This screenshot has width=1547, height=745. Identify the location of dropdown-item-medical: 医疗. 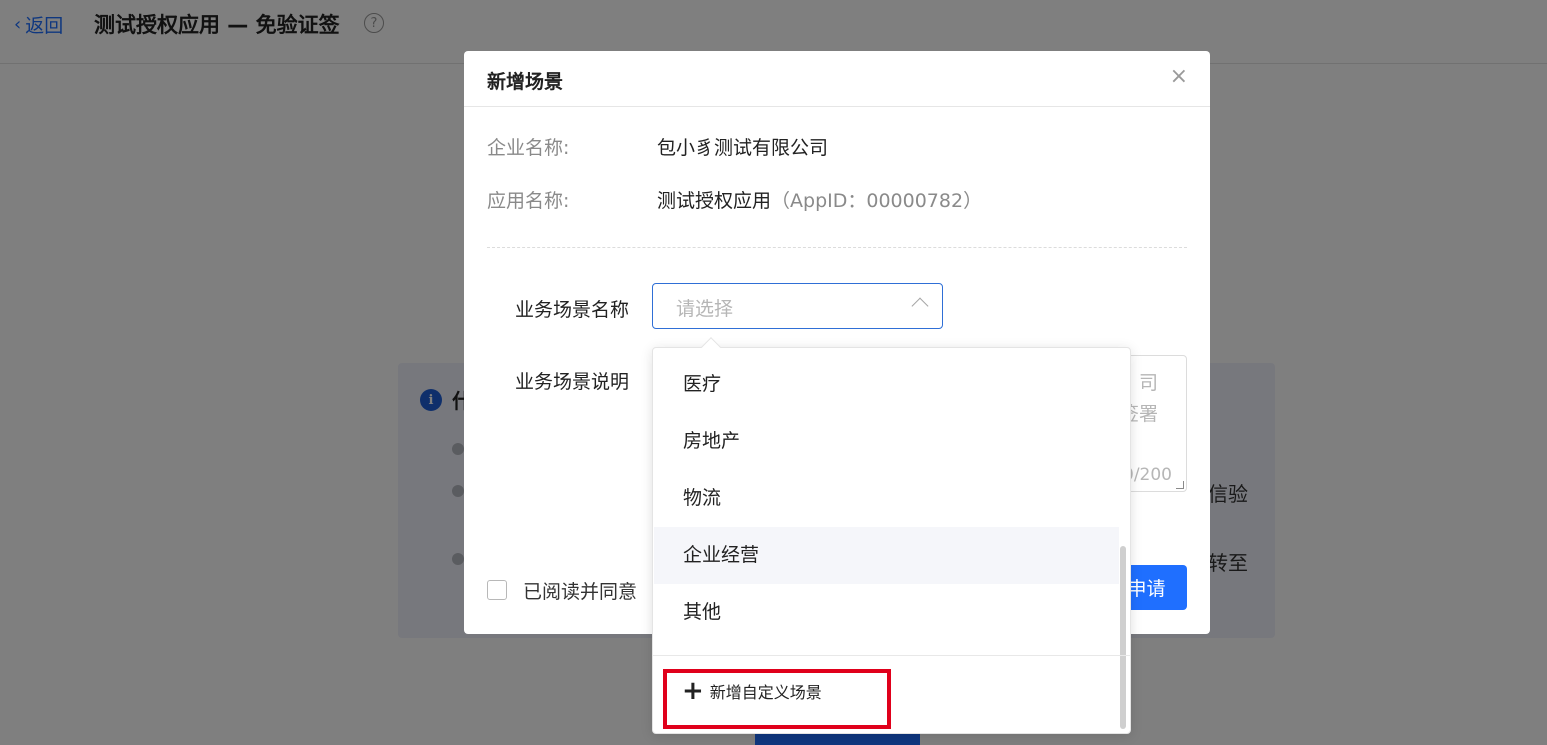
(886, 384).